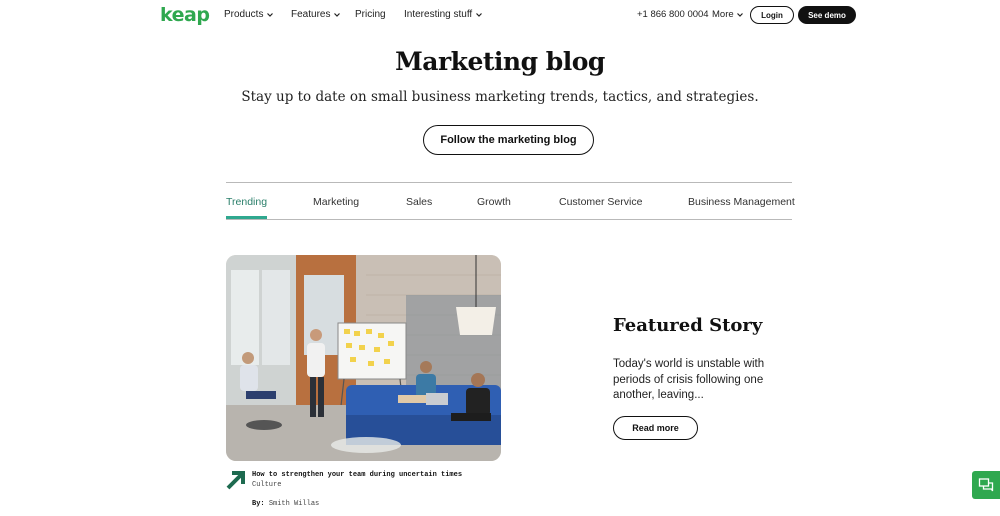 This screenshot has height=516, width=1000. What do you see at coordinates (438, 14) in the screenshot?
I see `nav-interesting-stuff-label: Interesting stuff` at bounding box center [438, 14].